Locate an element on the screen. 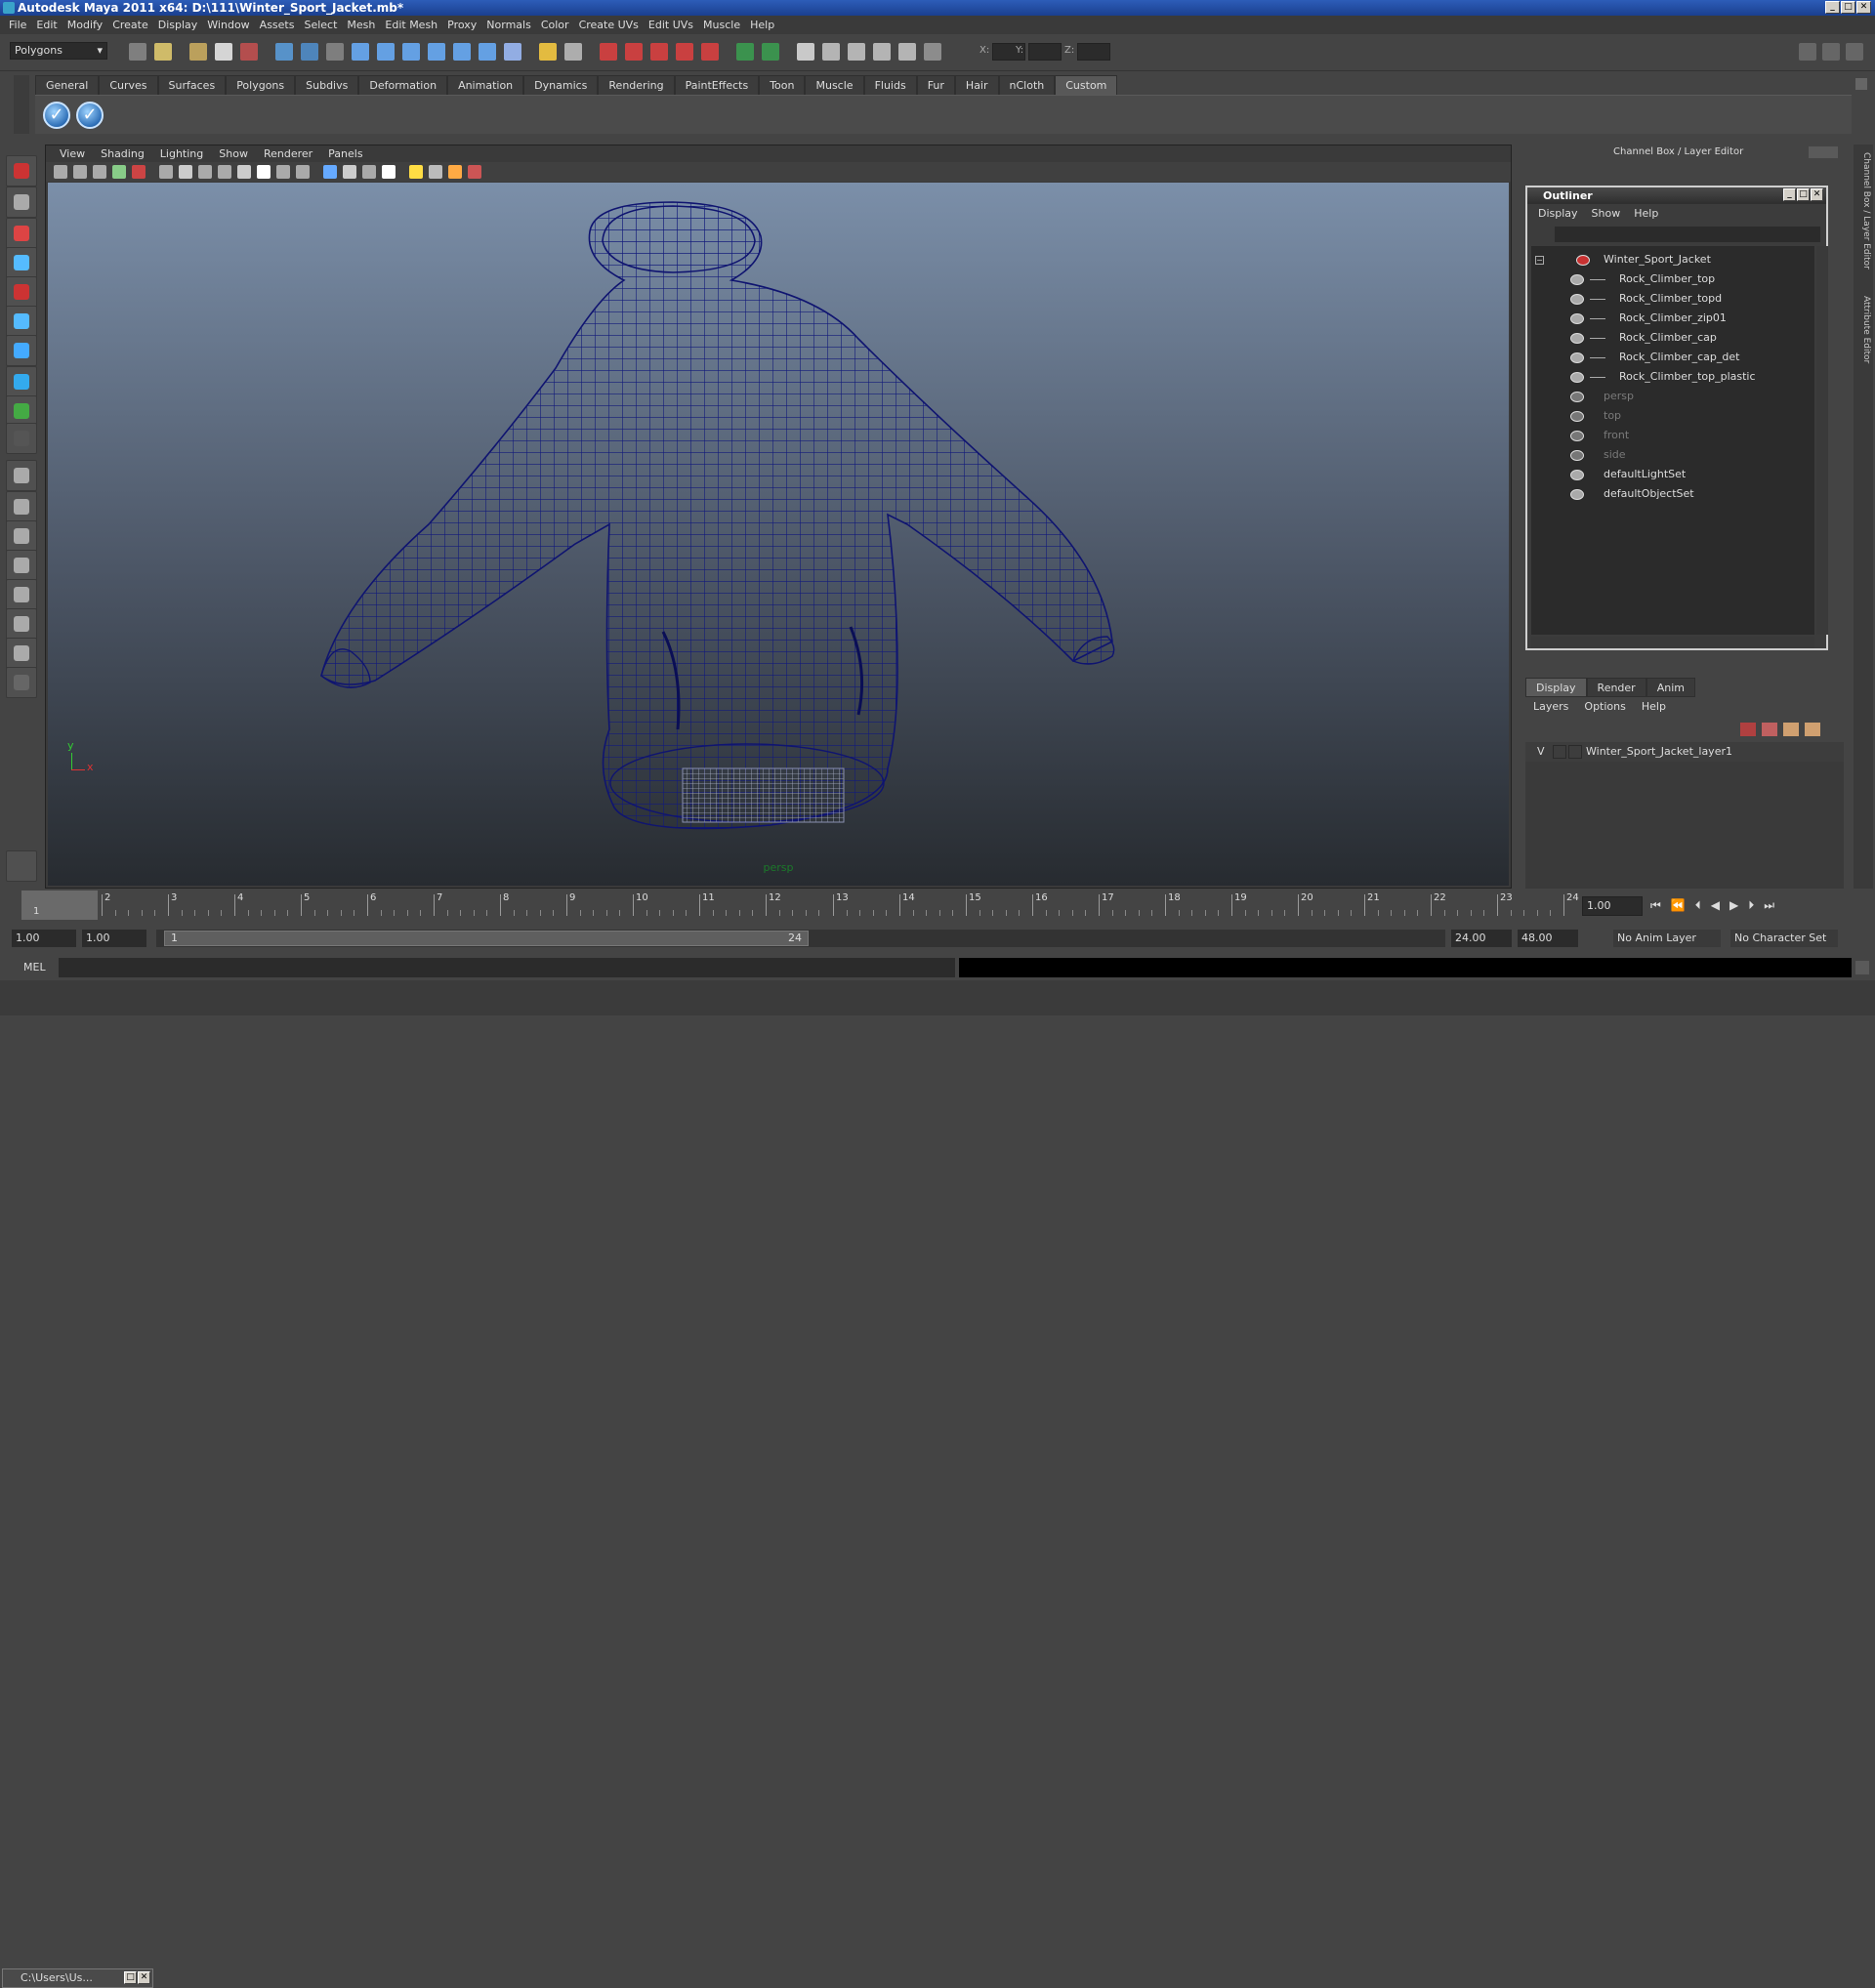  script-editor-icon is located at coordinates (1862, 967).